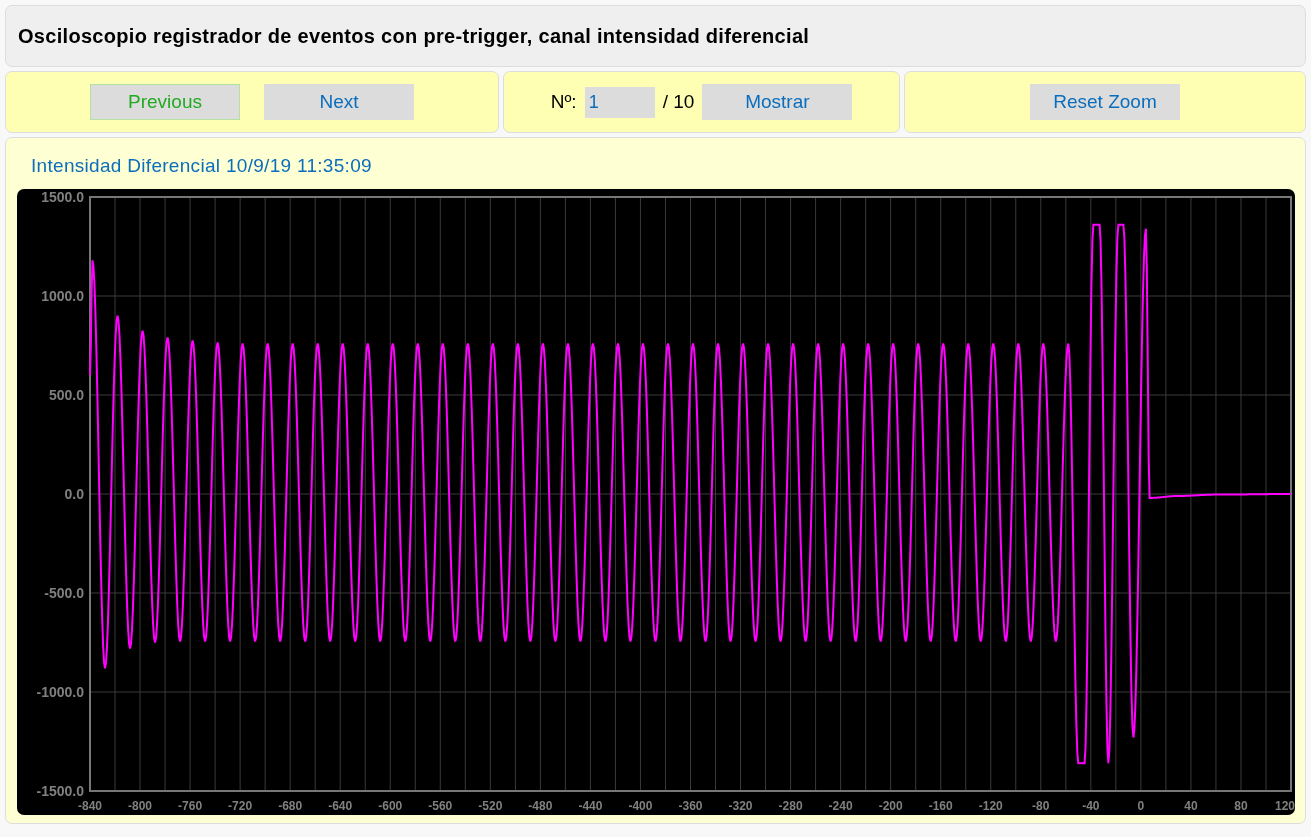  Describe the element at coordinates (62, 295) in the screenshot. I see `y-axis-label: 1000.0` at that location.